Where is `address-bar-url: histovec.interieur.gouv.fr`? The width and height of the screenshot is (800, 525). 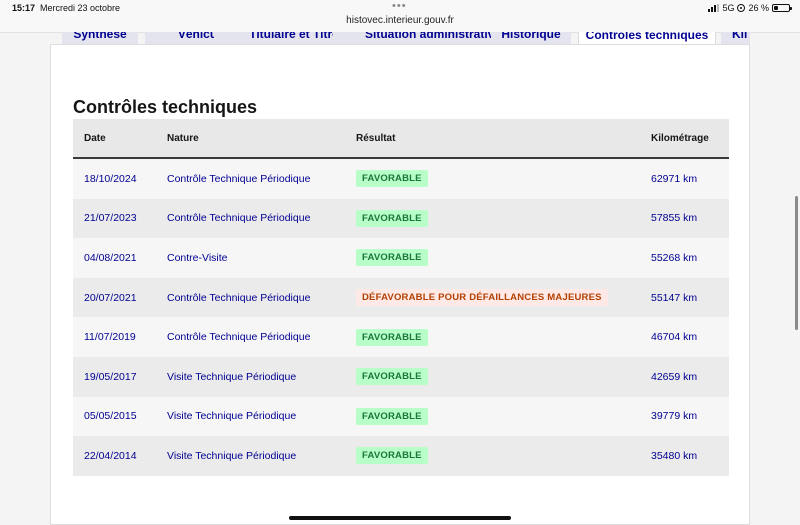
address-bar-url: histovec.interieur.gouv.fr is located at coordinates (400, 20).